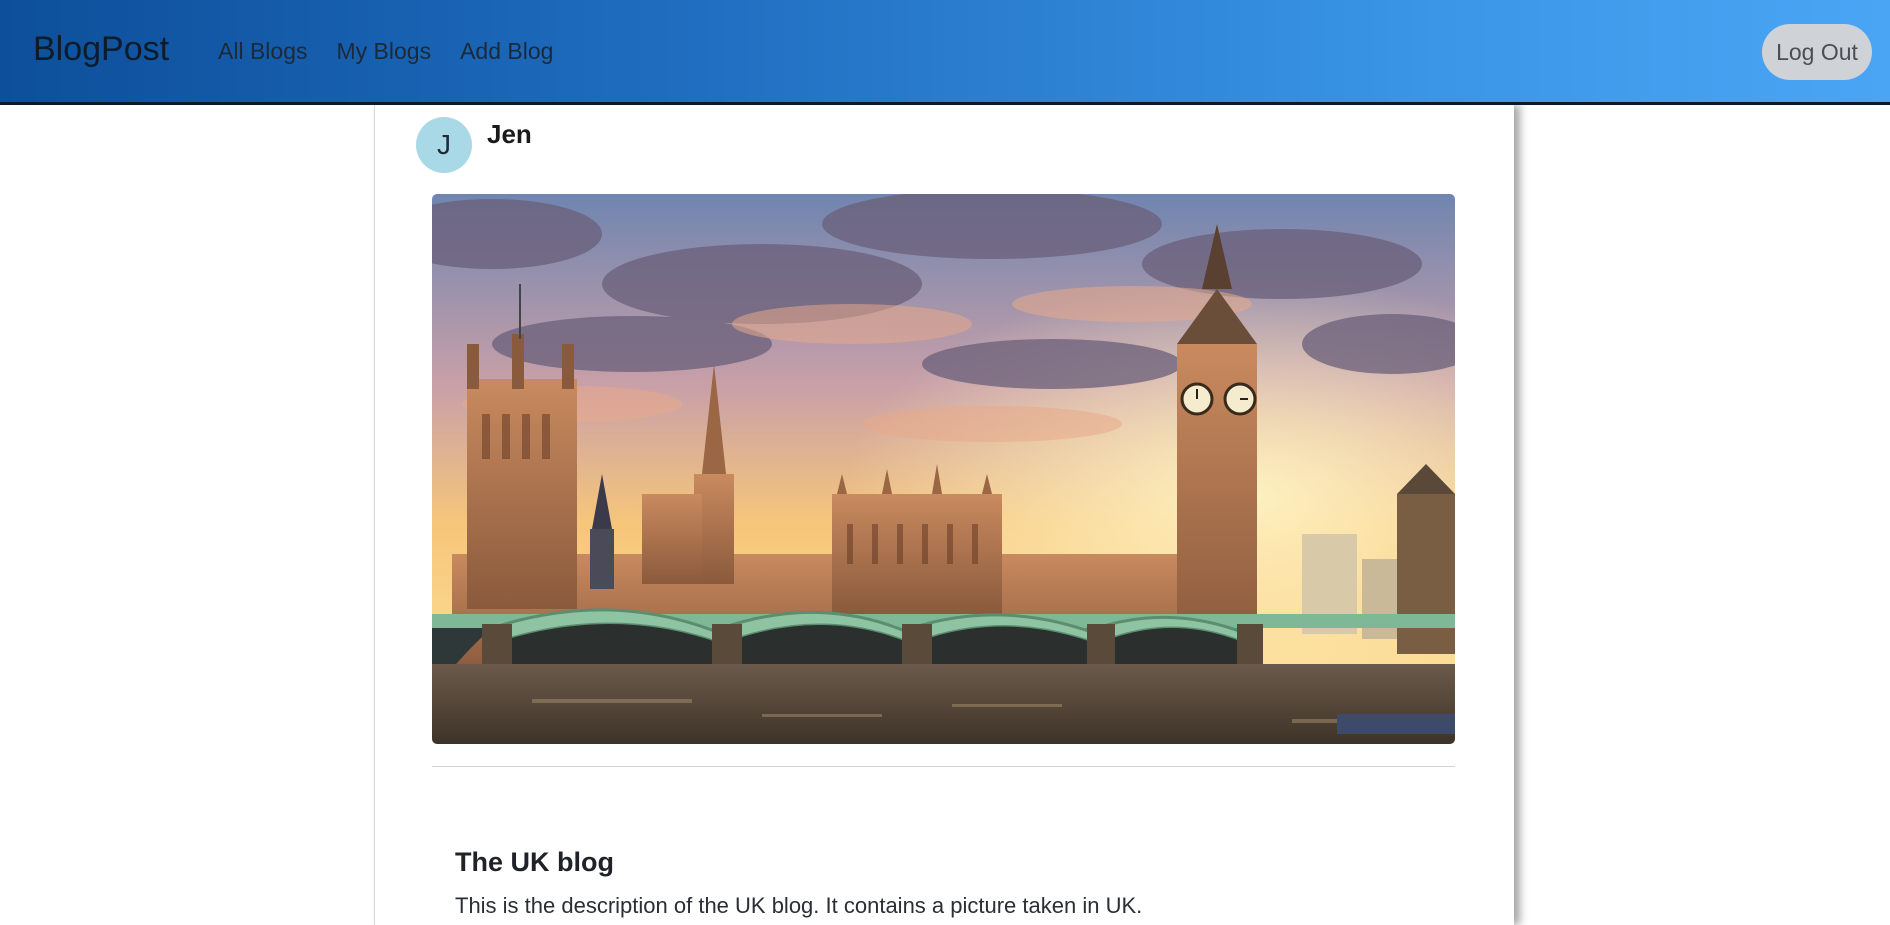 This screenshot has height=925, width=1890. I want to click on nav-add-blog-link: Add Blog, so click(506, 51).